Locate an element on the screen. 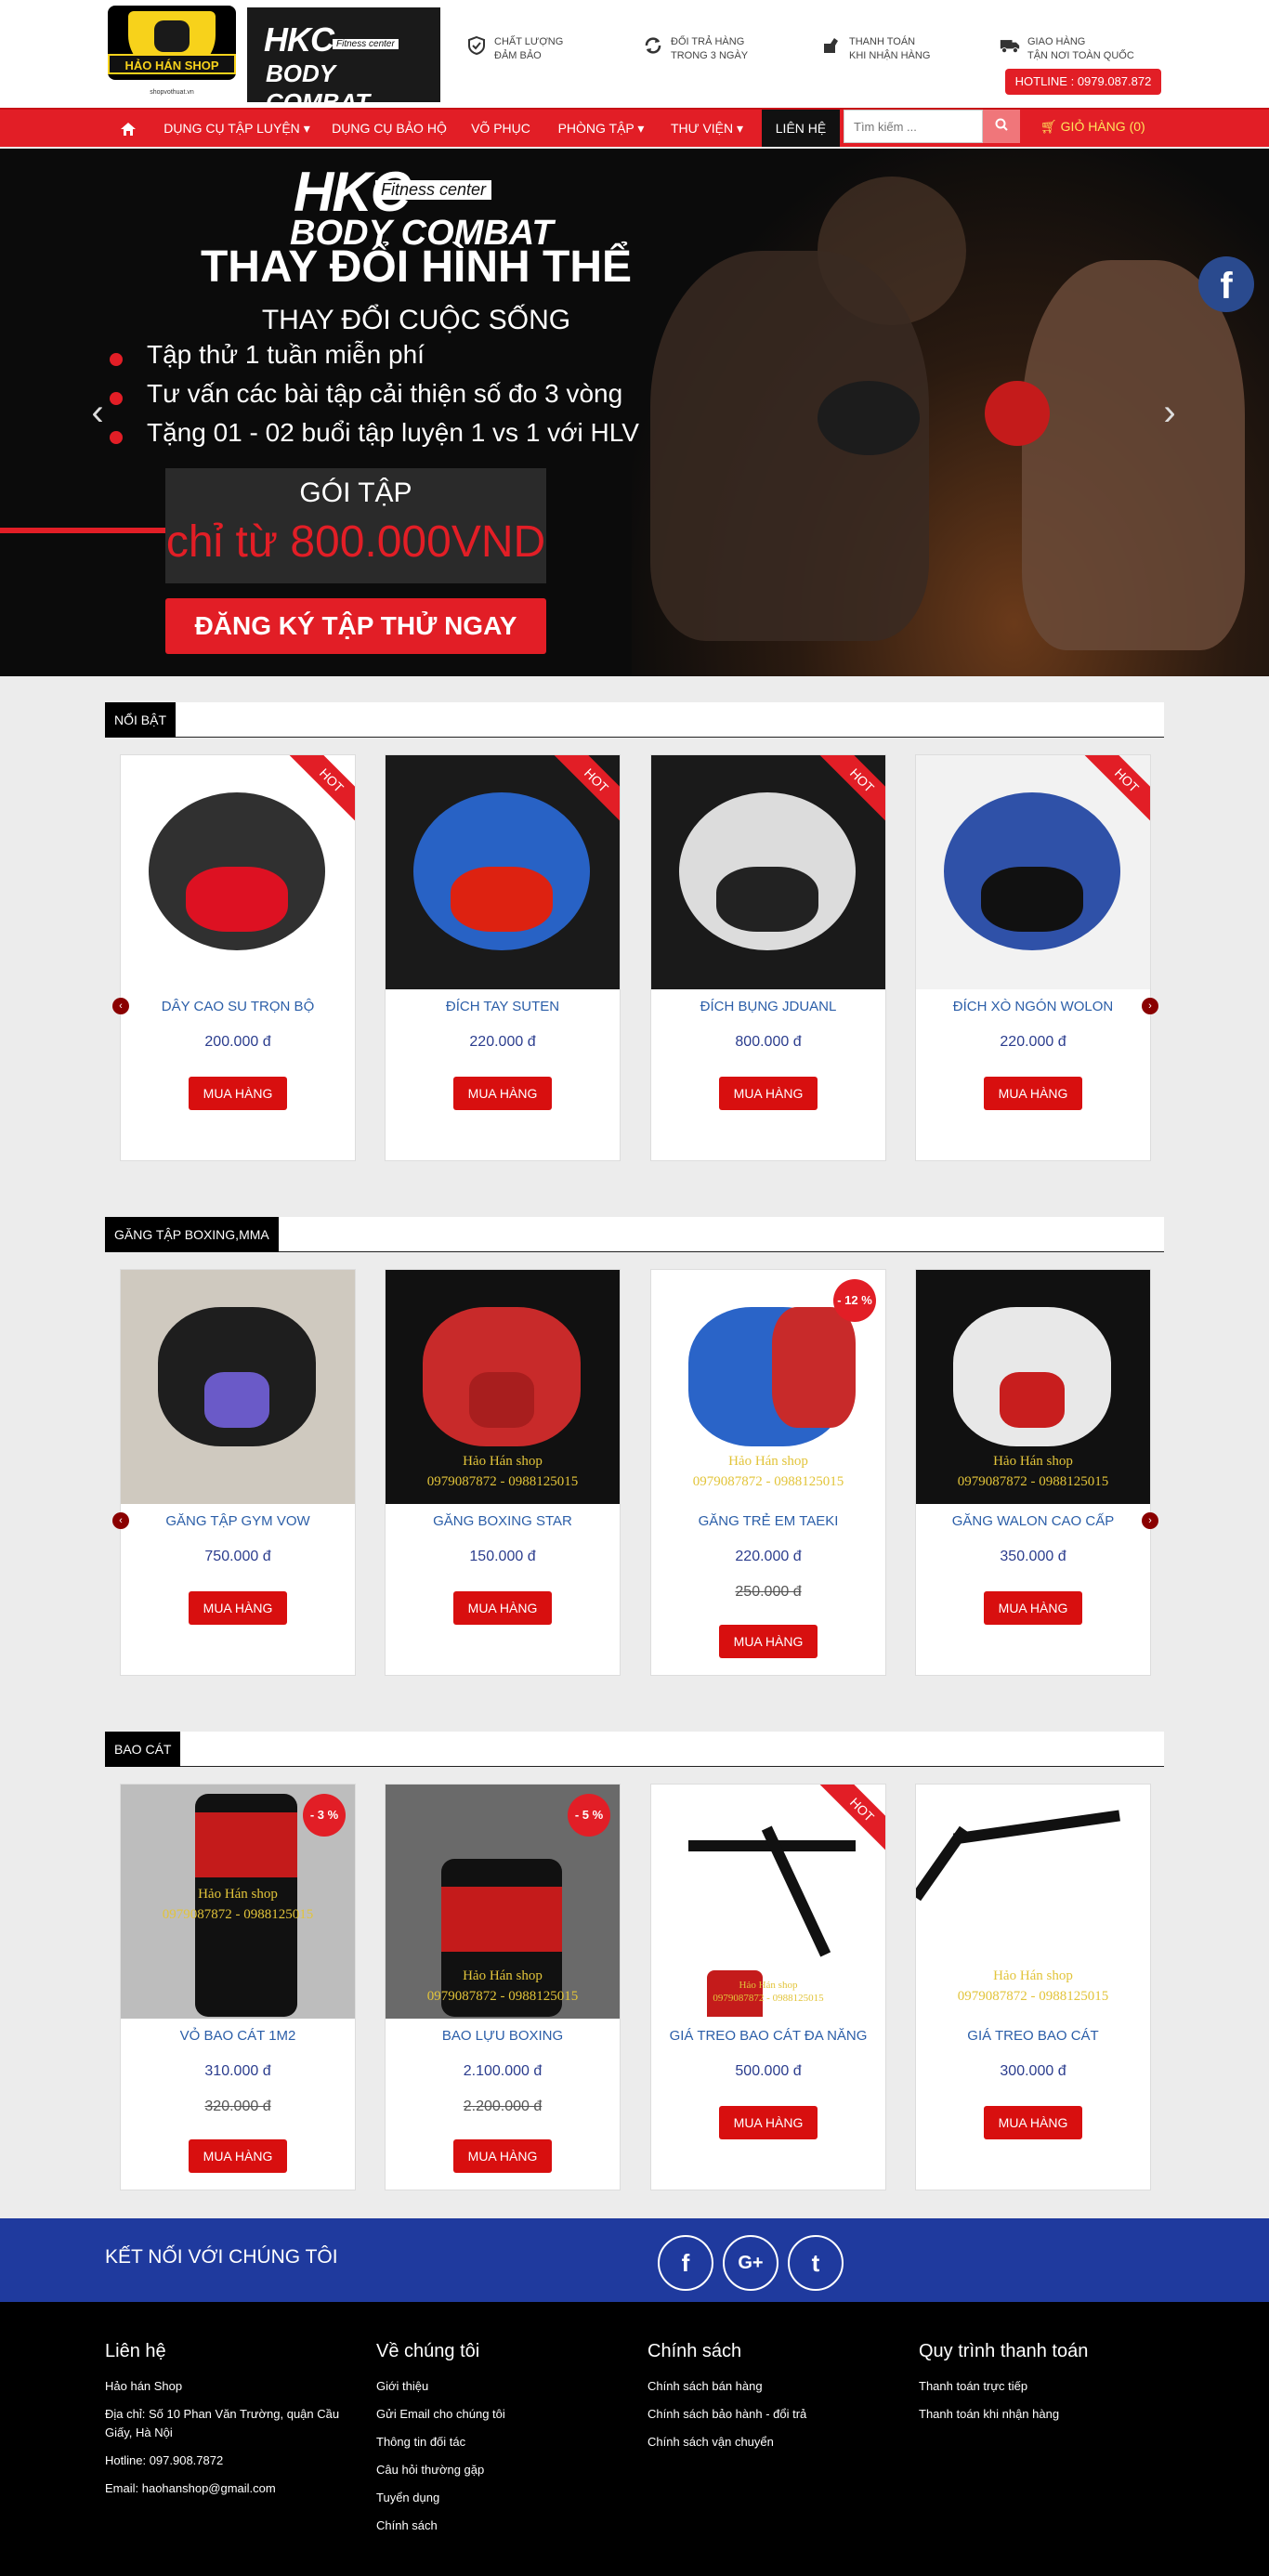 Image resolution: width=1269 pixels, height=2576 pixels. product-image: Hảo Hán shop 0979087872 - 0988125015 - 5 % is located at coordinates (503, 1902).